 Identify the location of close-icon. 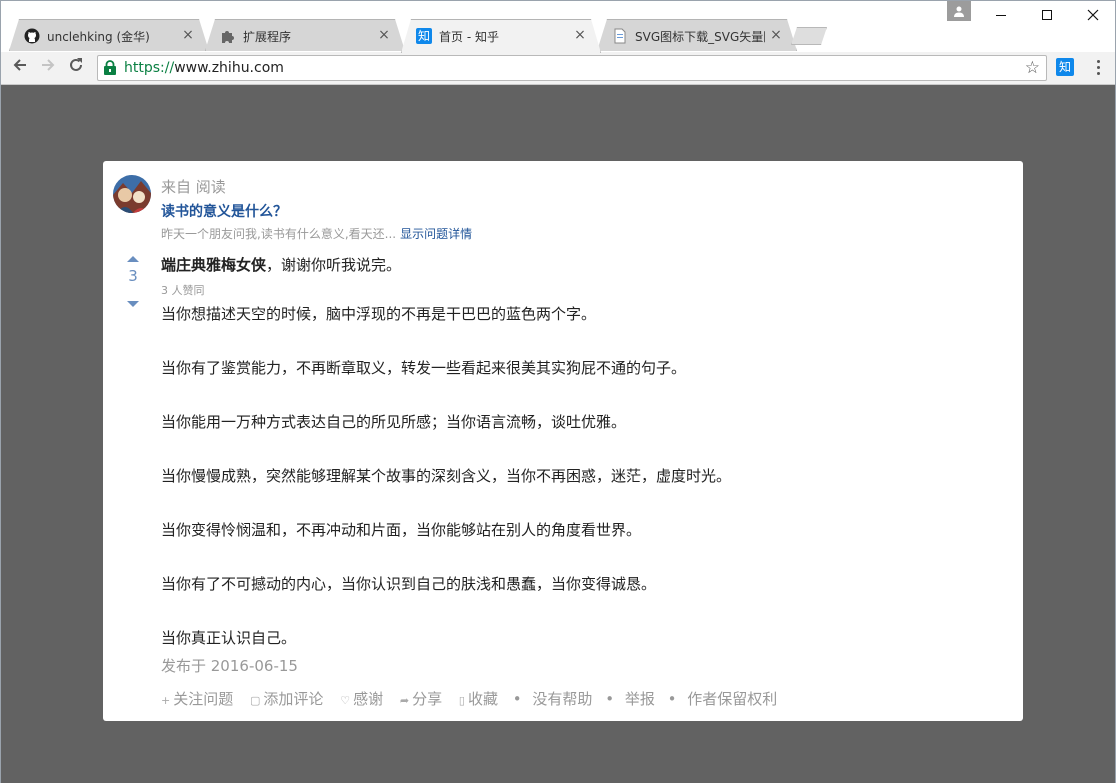
(1093, 15).